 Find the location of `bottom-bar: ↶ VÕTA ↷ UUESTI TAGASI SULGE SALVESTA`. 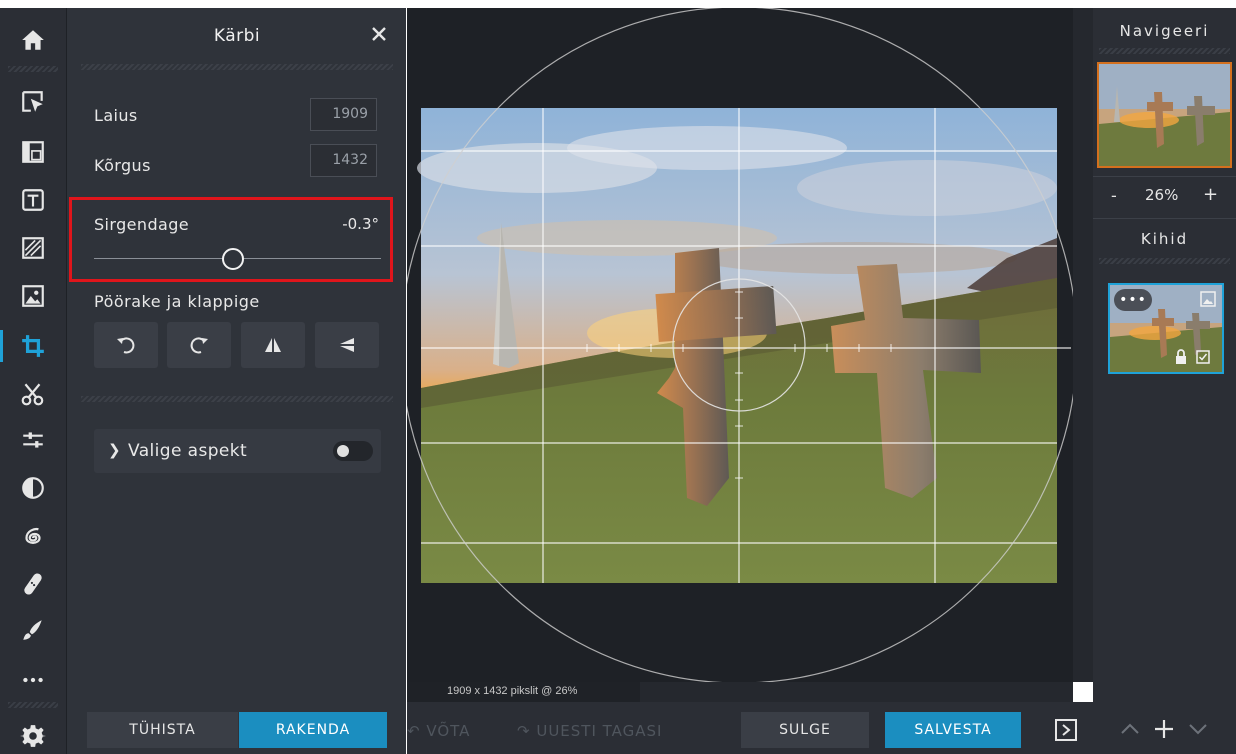

bottom-bar: ↶ VÕTA ↷ UUESTI TAGASI SULGE SALVESTA is located at coordinates (821, 728).